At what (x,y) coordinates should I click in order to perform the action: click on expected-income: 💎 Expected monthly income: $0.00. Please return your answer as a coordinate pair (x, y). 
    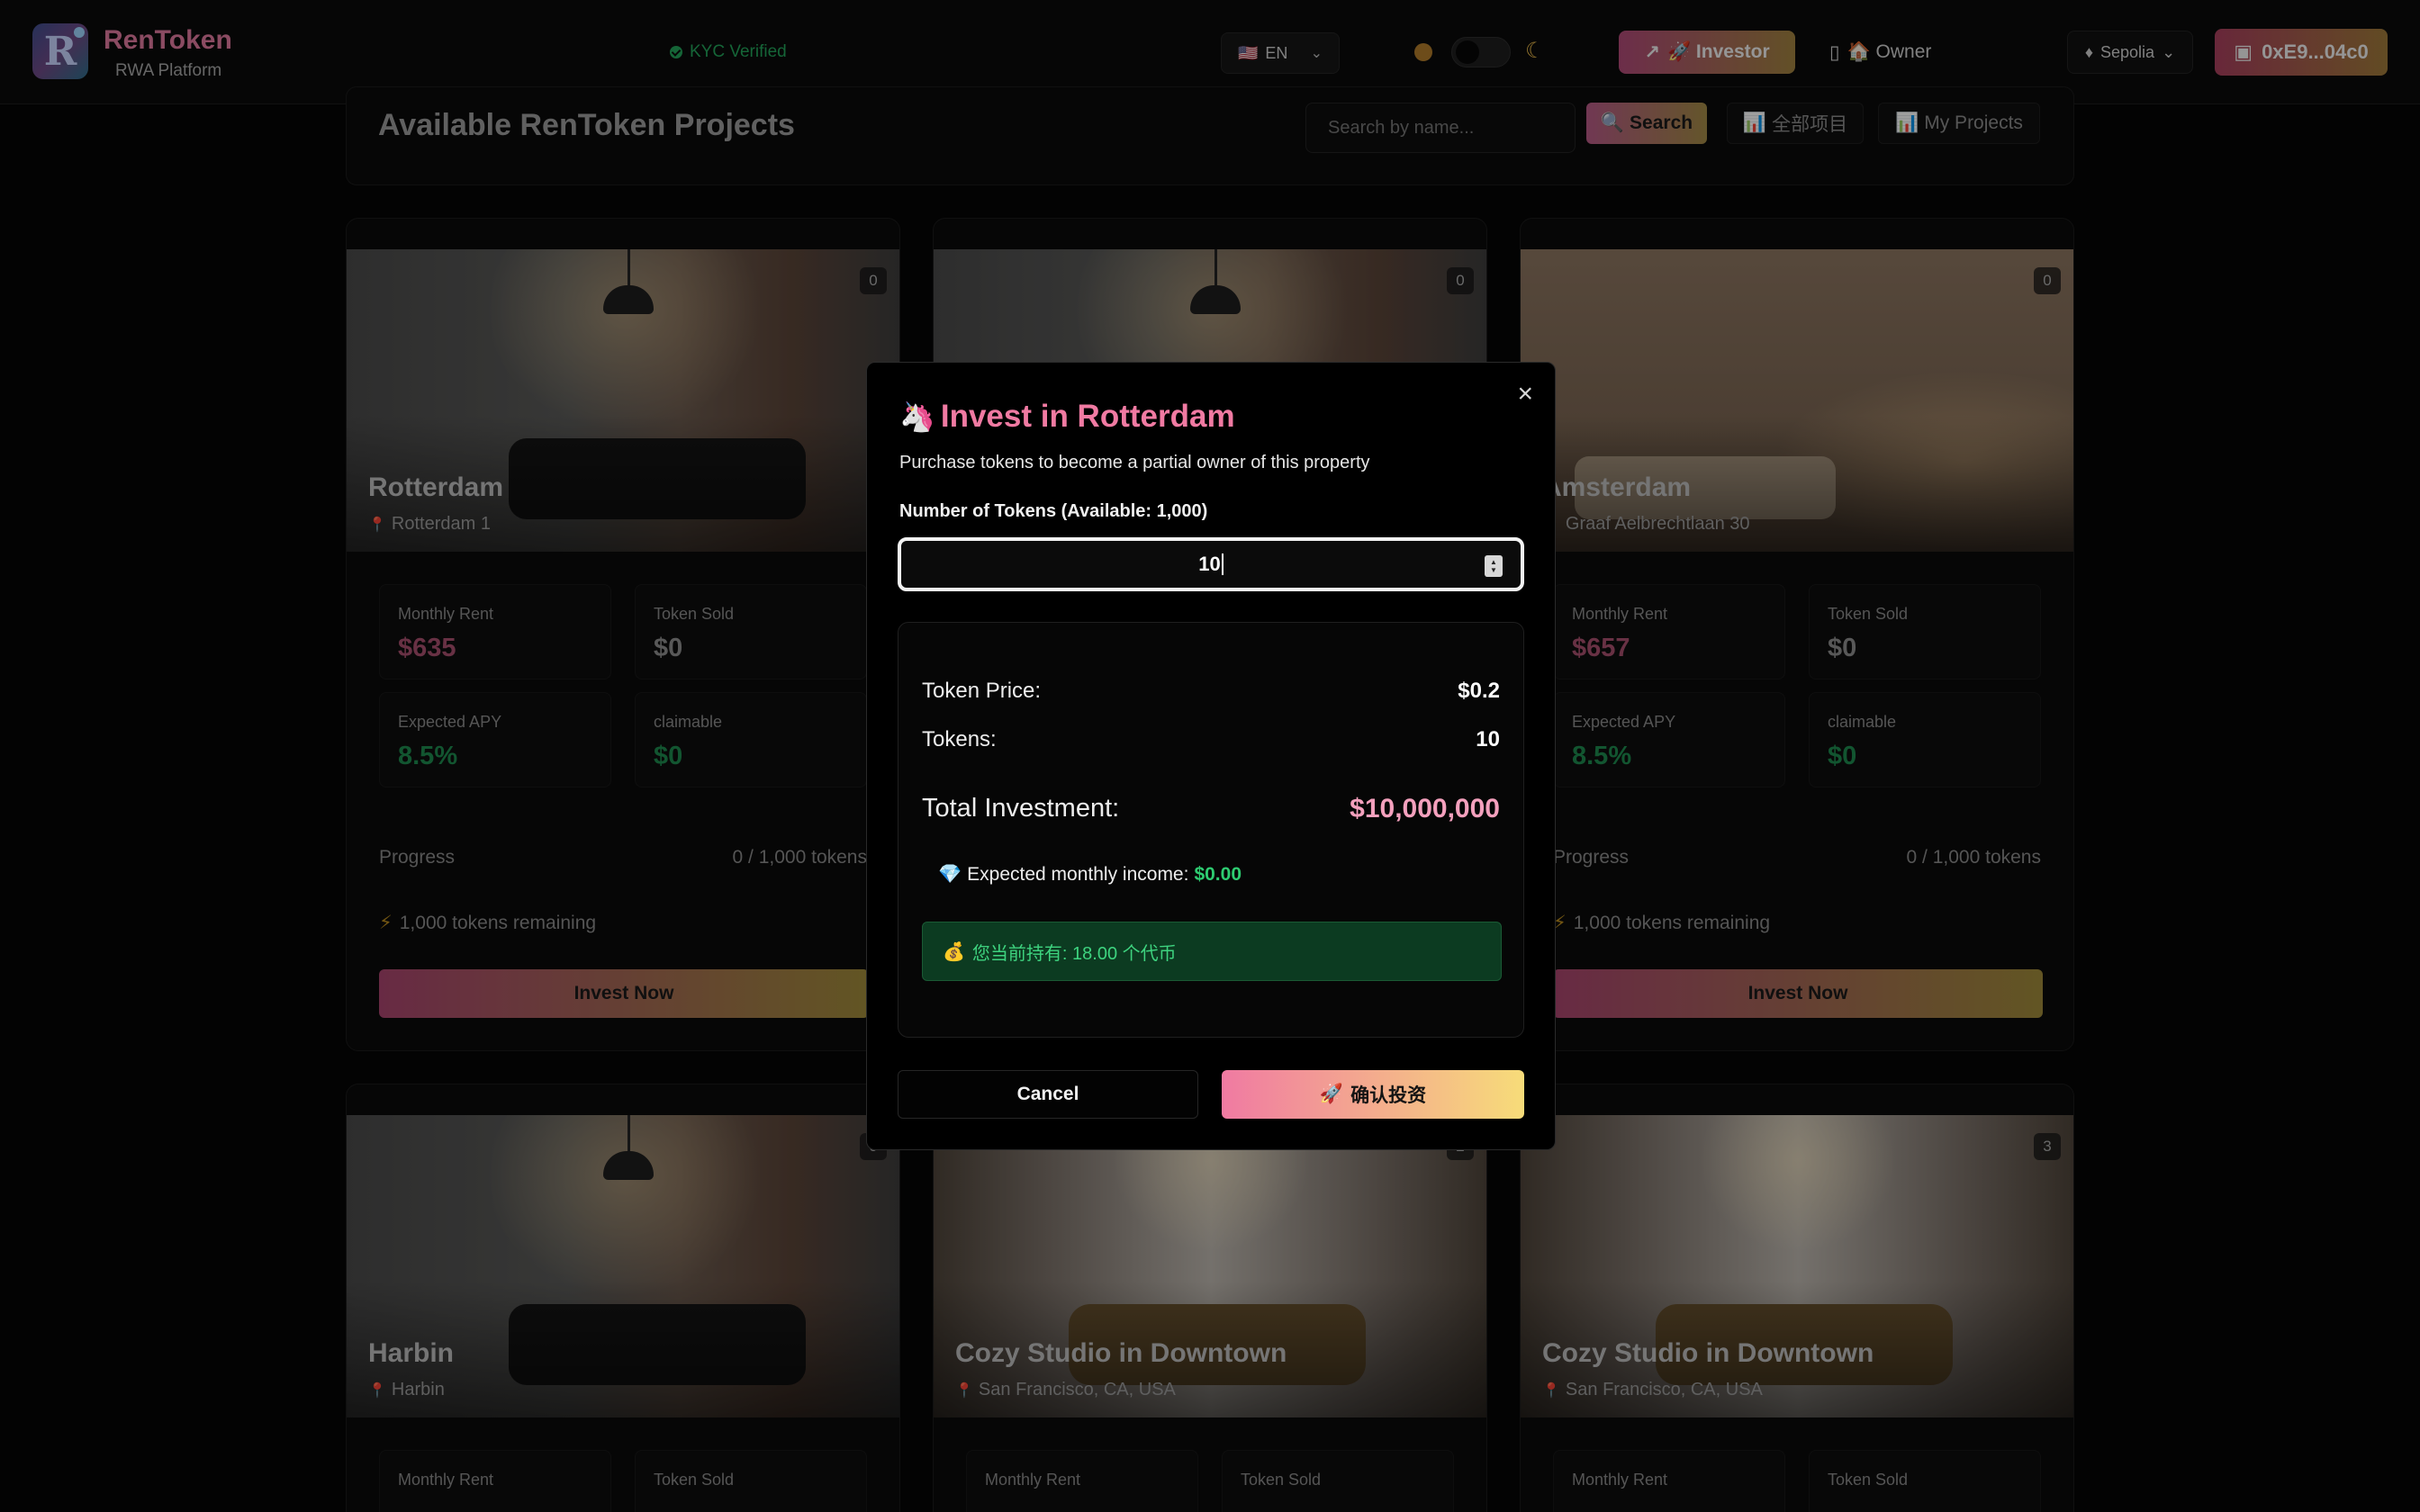
    Looking at the image, I should click on (1090, 875).